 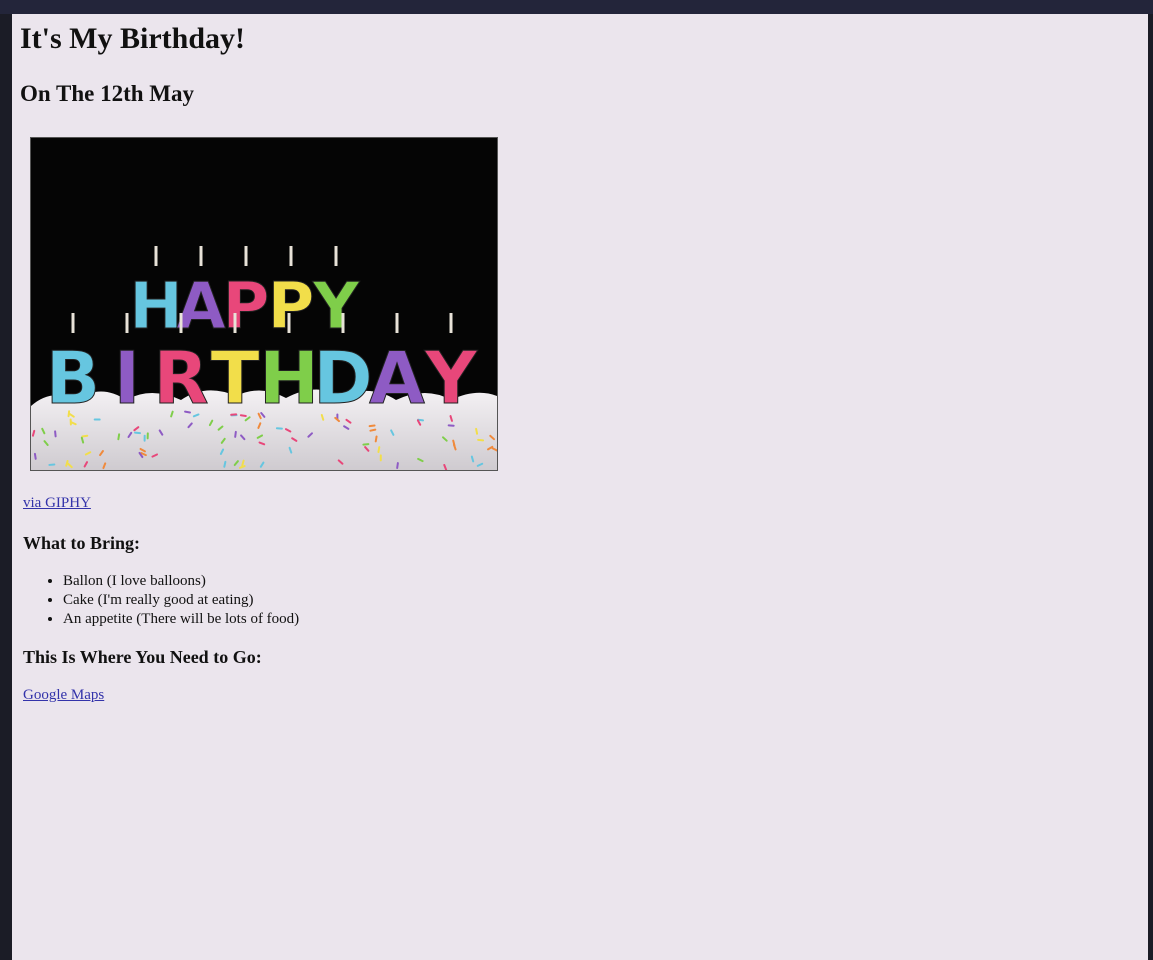 I want to click on birthday-gif: HAPPYBIRTHDAY, so click(x=264, y=304).